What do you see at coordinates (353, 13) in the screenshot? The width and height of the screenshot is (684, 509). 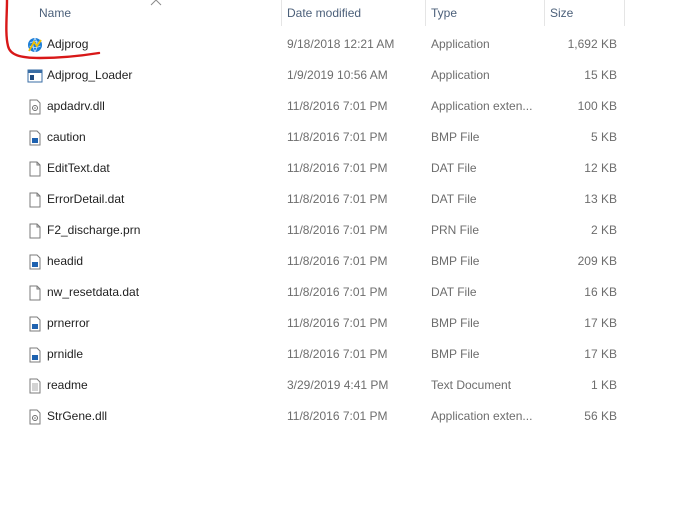 I see `column-header-date-modified: Date modified` at bounding box center [353, 13].